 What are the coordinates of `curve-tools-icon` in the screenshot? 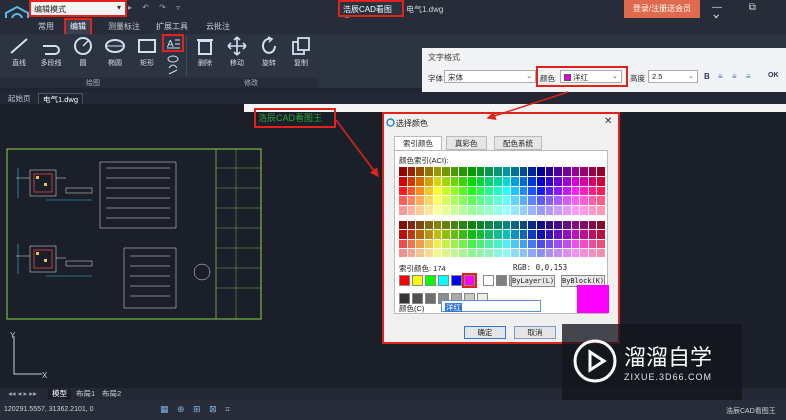 It's located at (173, 65).